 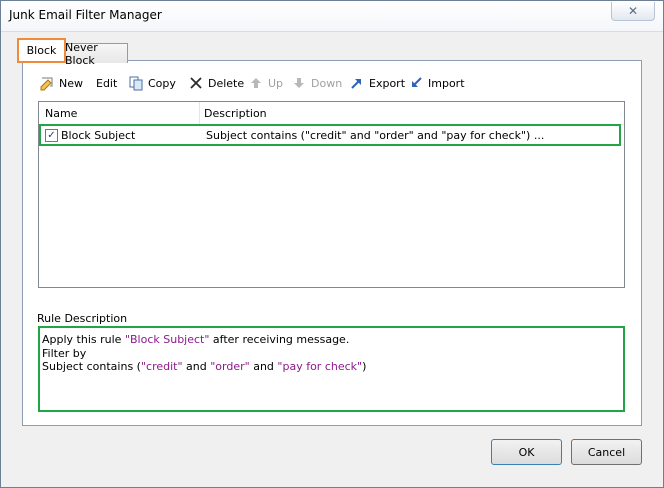 I want to click on ok-button: OK, so click(x=526, y=452).